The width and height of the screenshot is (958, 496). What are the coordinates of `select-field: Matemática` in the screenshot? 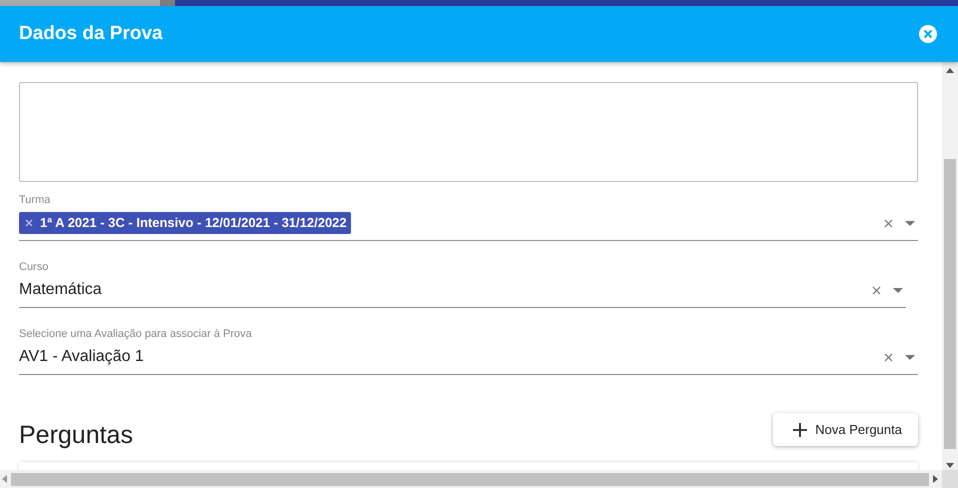 It's located at (462, 291).